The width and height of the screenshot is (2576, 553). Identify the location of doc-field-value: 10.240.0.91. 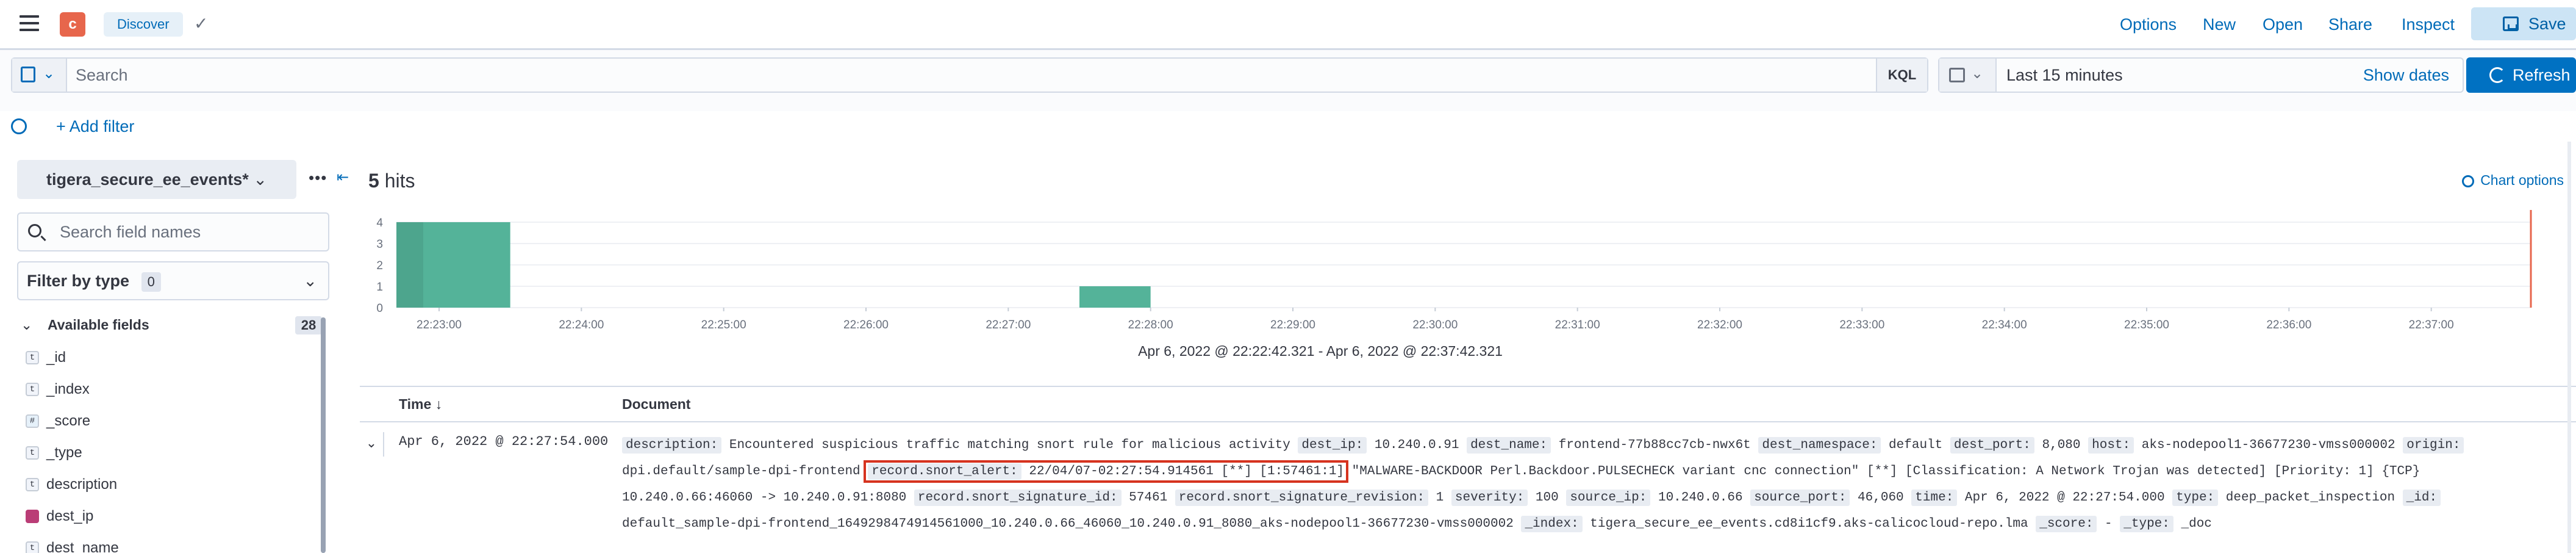
(1416, 445).